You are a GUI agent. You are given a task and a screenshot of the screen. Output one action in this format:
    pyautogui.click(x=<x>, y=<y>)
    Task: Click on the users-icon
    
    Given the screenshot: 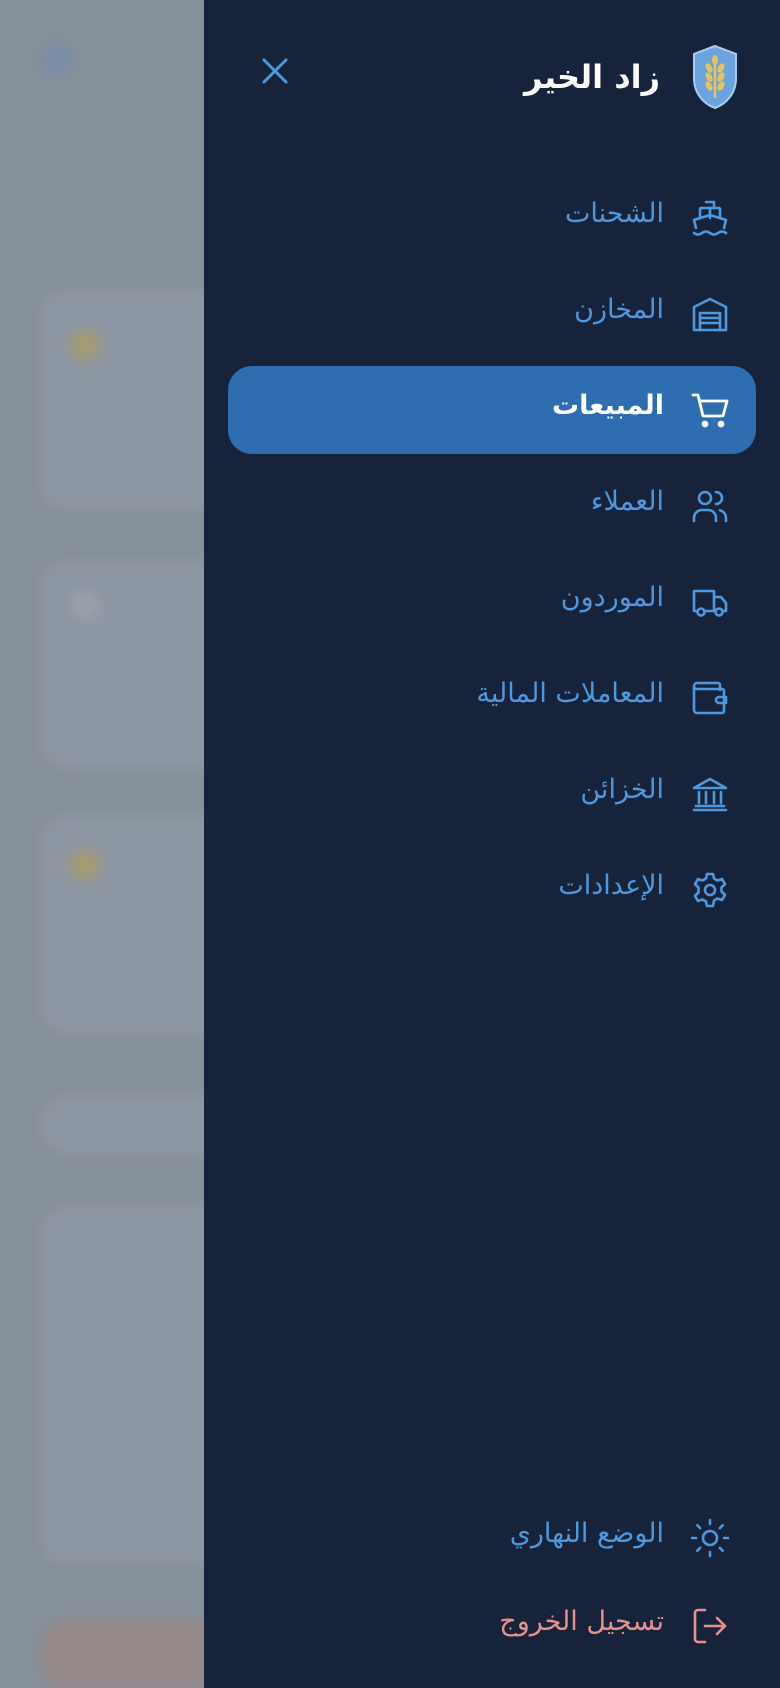 What is the action you would take?
    pyautogui.click(x=710, y=506)
    